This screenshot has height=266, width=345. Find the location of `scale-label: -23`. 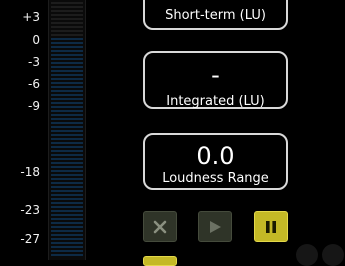

scale-label: -23 is located at coordinates (30, 210).